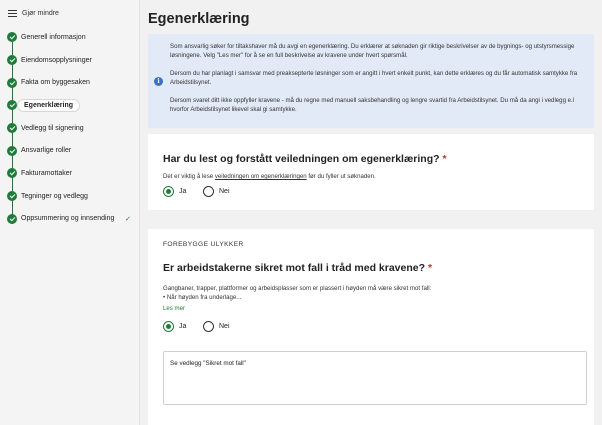  Describe the element at coordinates (199, 19) in the screenshot. I see `page-title: Egenerklæring` at that location.